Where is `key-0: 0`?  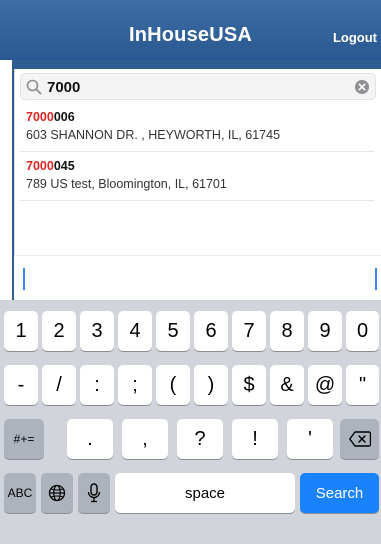 key-0: 0 is located at coordinates (362, 331).